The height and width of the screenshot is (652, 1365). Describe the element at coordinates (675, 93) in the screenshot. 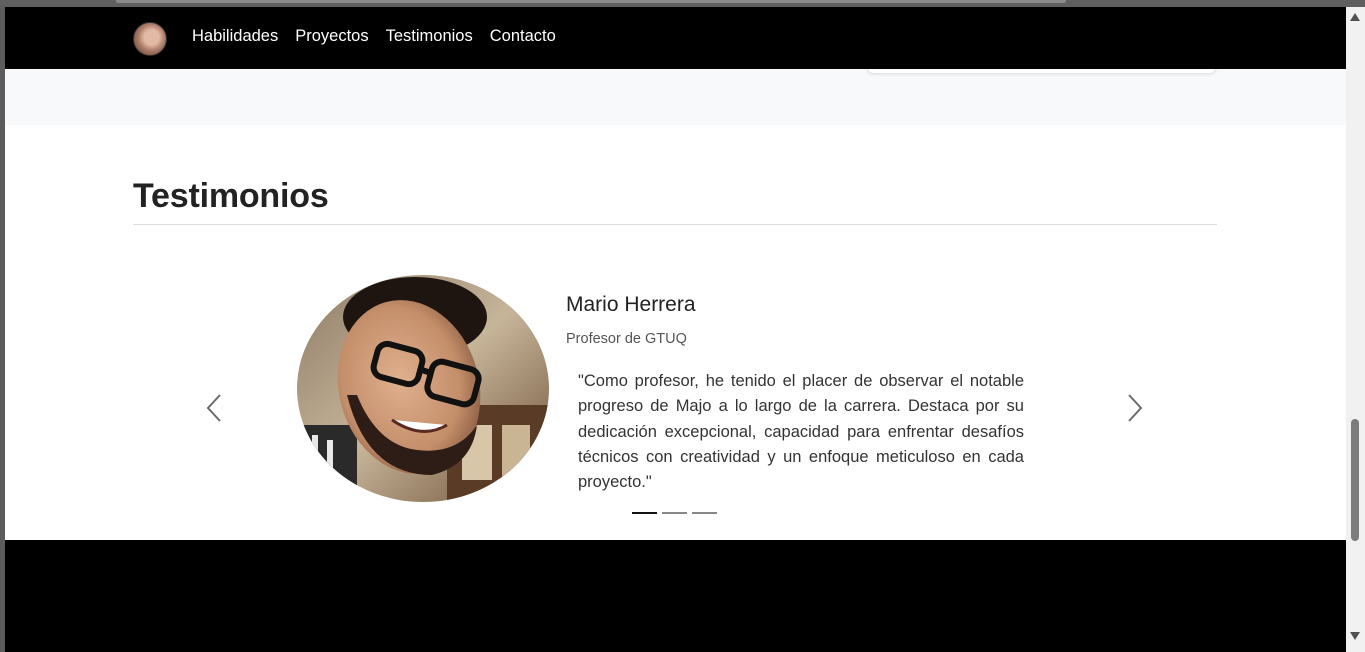

I see `previous-section` at that location.